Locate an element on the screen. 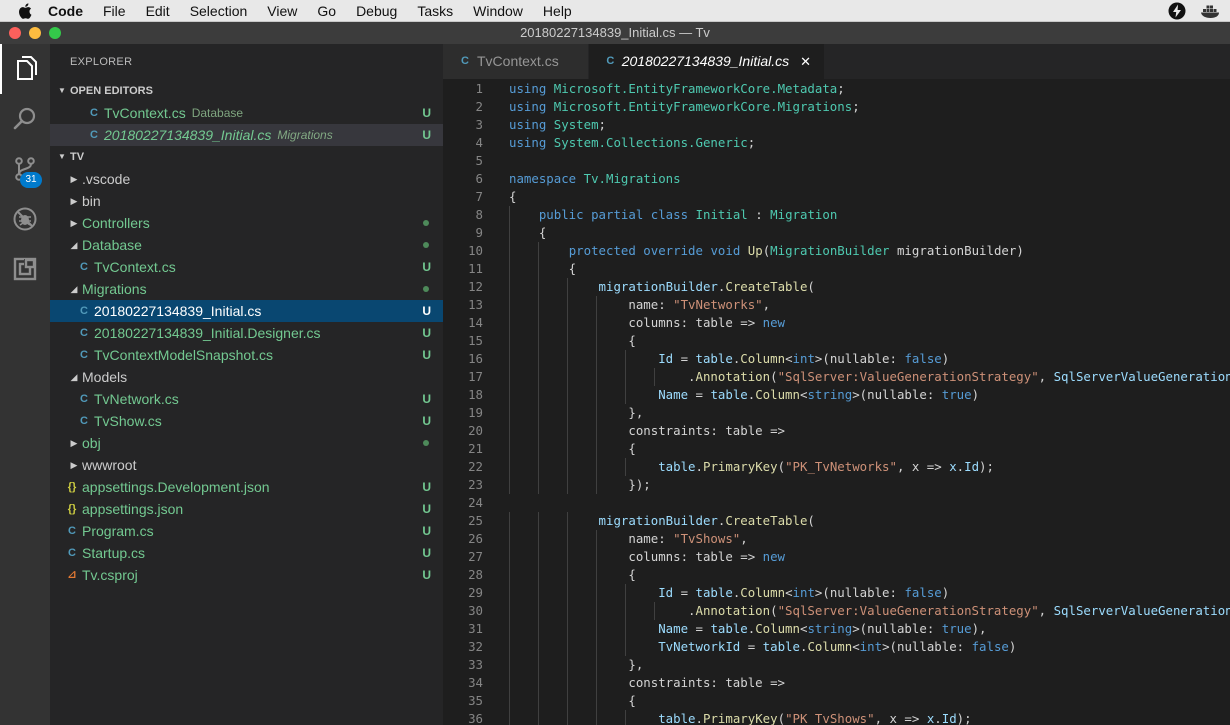 Image resolution: width=1230 pixels, height=725 pixels. close-icon: ✕ is located at coordinates (805, 61).